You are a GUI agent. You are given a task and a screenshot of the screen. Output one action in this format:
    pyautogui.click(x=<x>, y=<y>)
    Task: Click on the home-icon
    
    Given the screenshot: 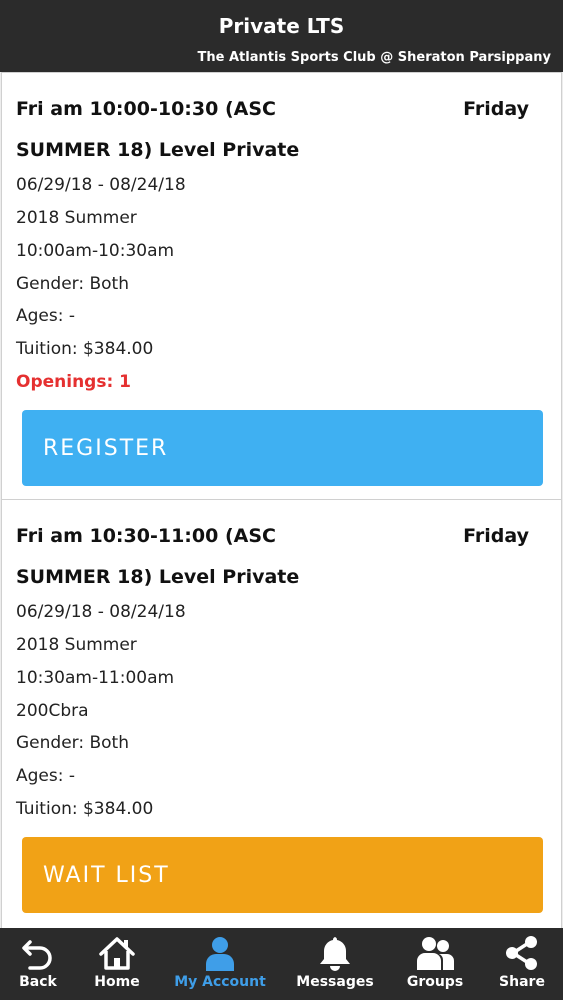 What is the action you would take?
    pyautogui.click(x=117, y=953)
    